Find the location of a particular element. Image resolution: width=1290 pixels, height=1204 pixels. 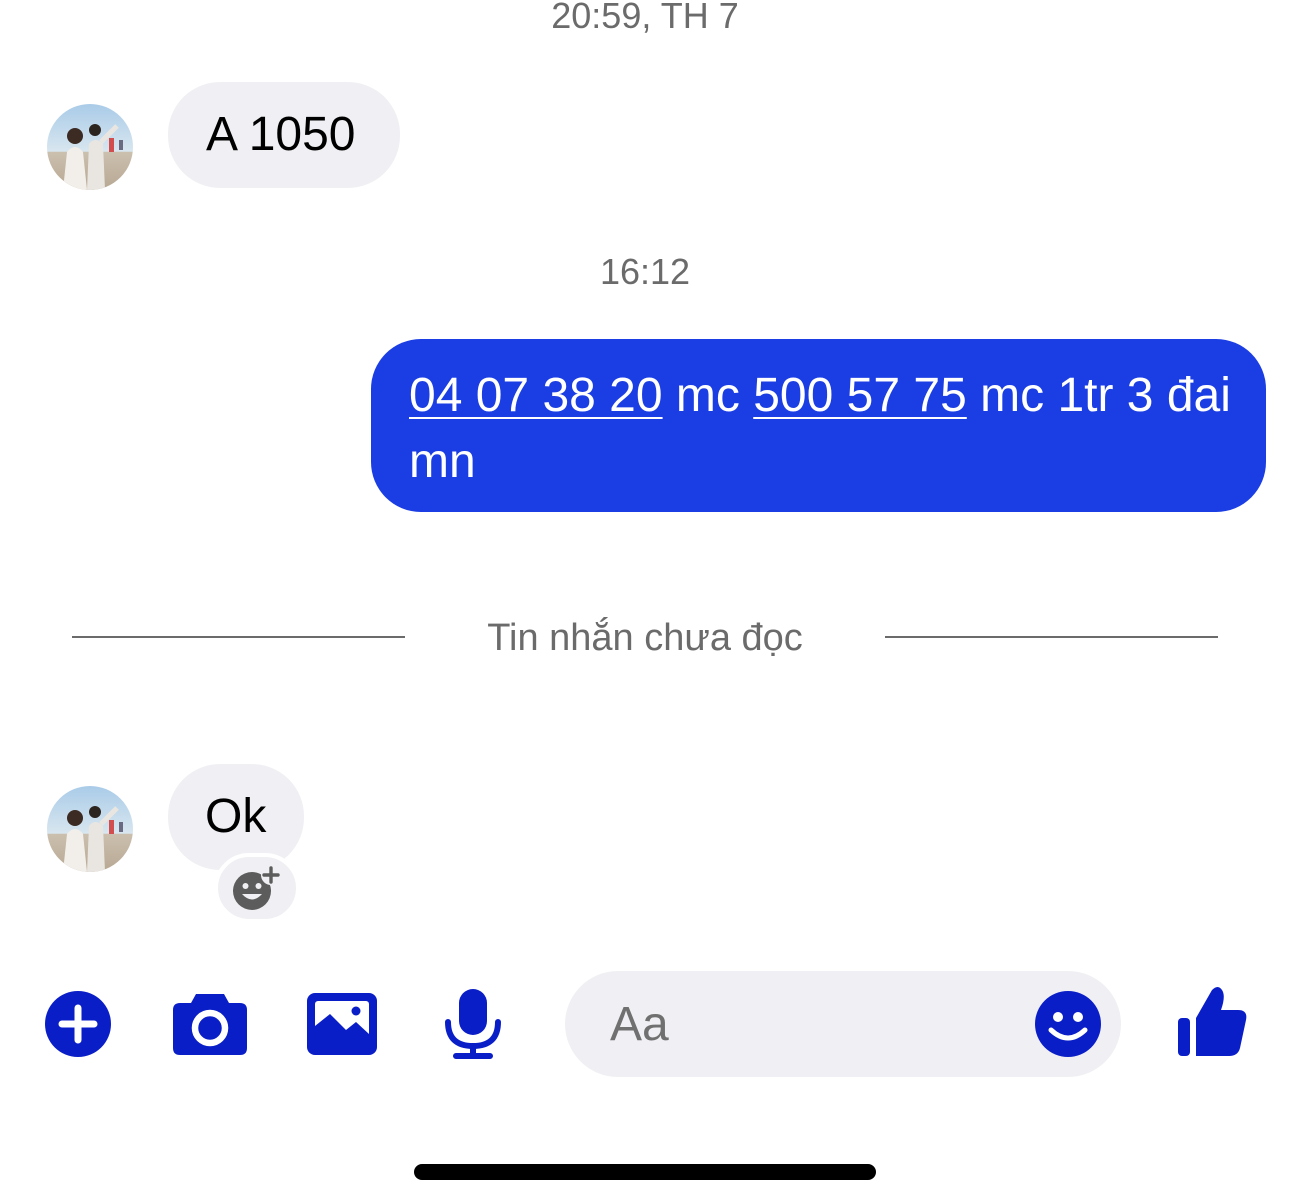

outgoing-message-bubble: 04 07 38 20 mc 500 57 75 mc 1tr 3 đai mn is located at coordinates (818, 425).